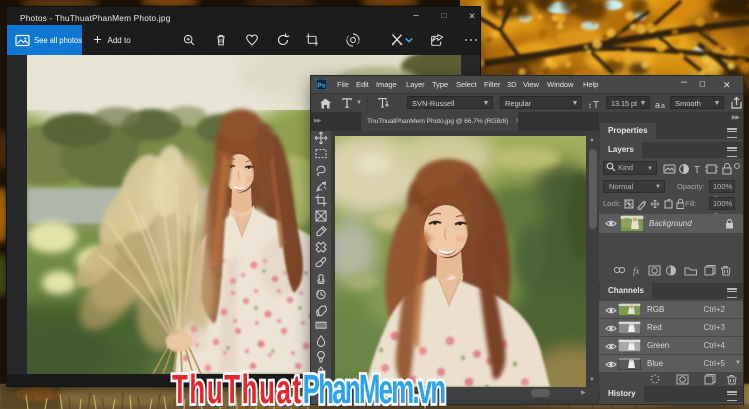  Describe the element at coordinates (590, 106) in the screenshot. I see `svg-text: t` at that location.